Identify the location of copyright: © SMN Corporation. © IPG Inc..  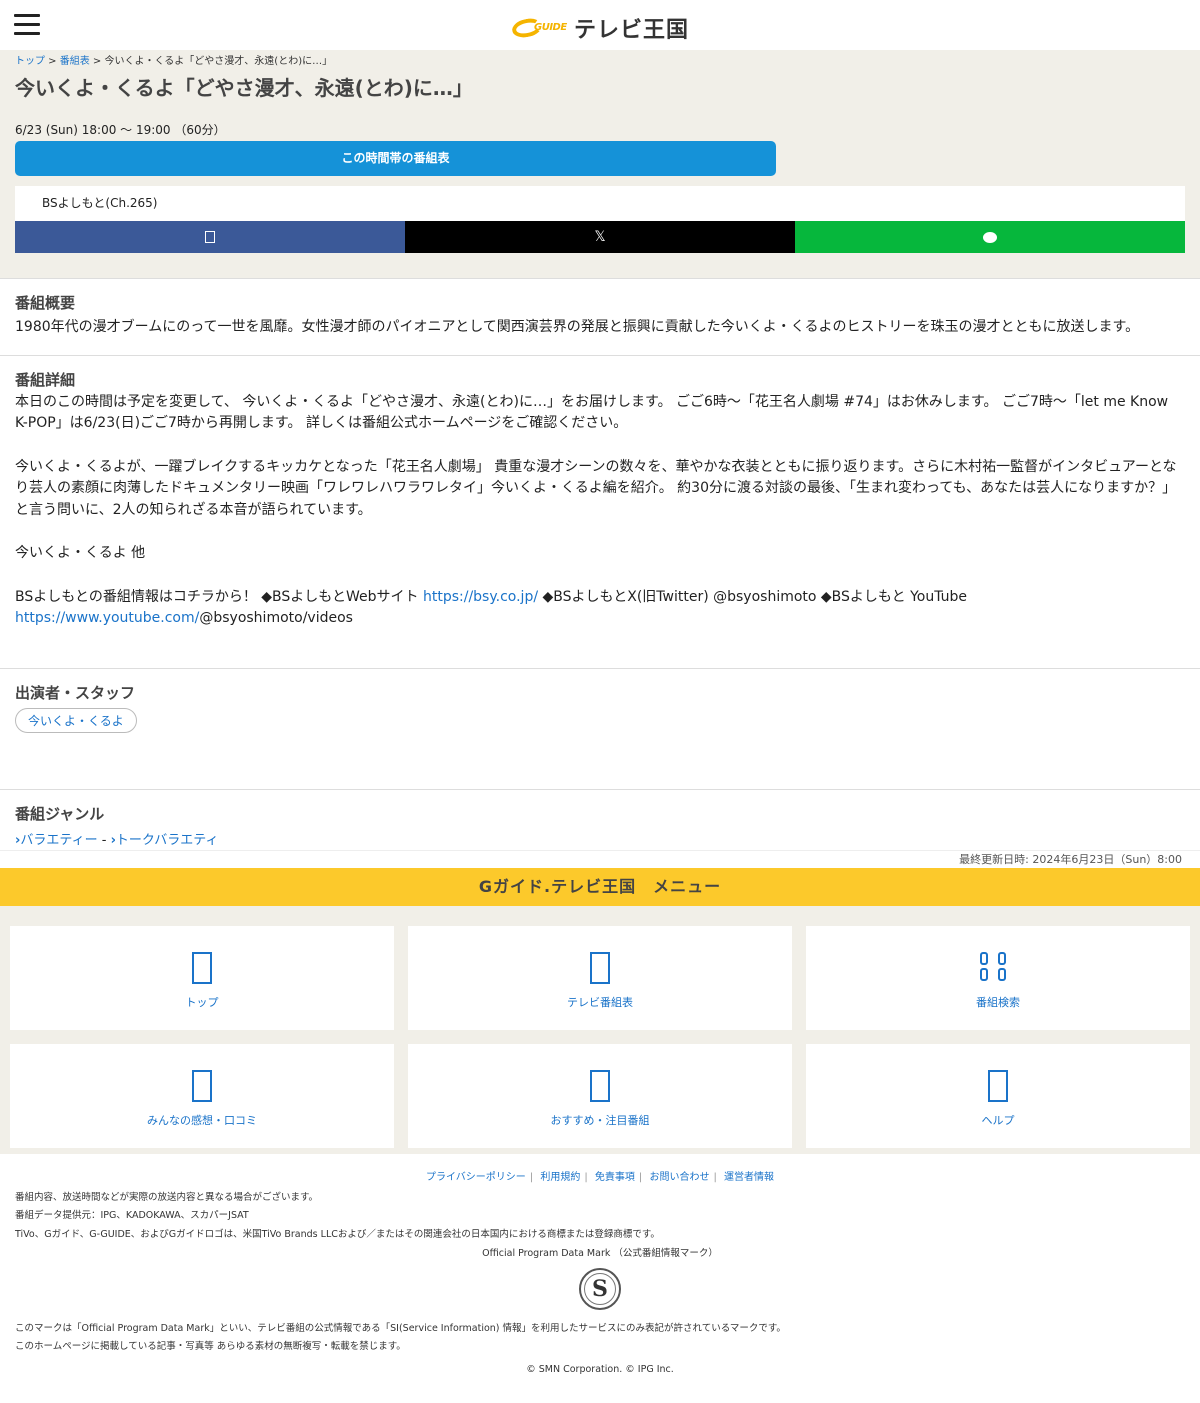
(600, 1369).